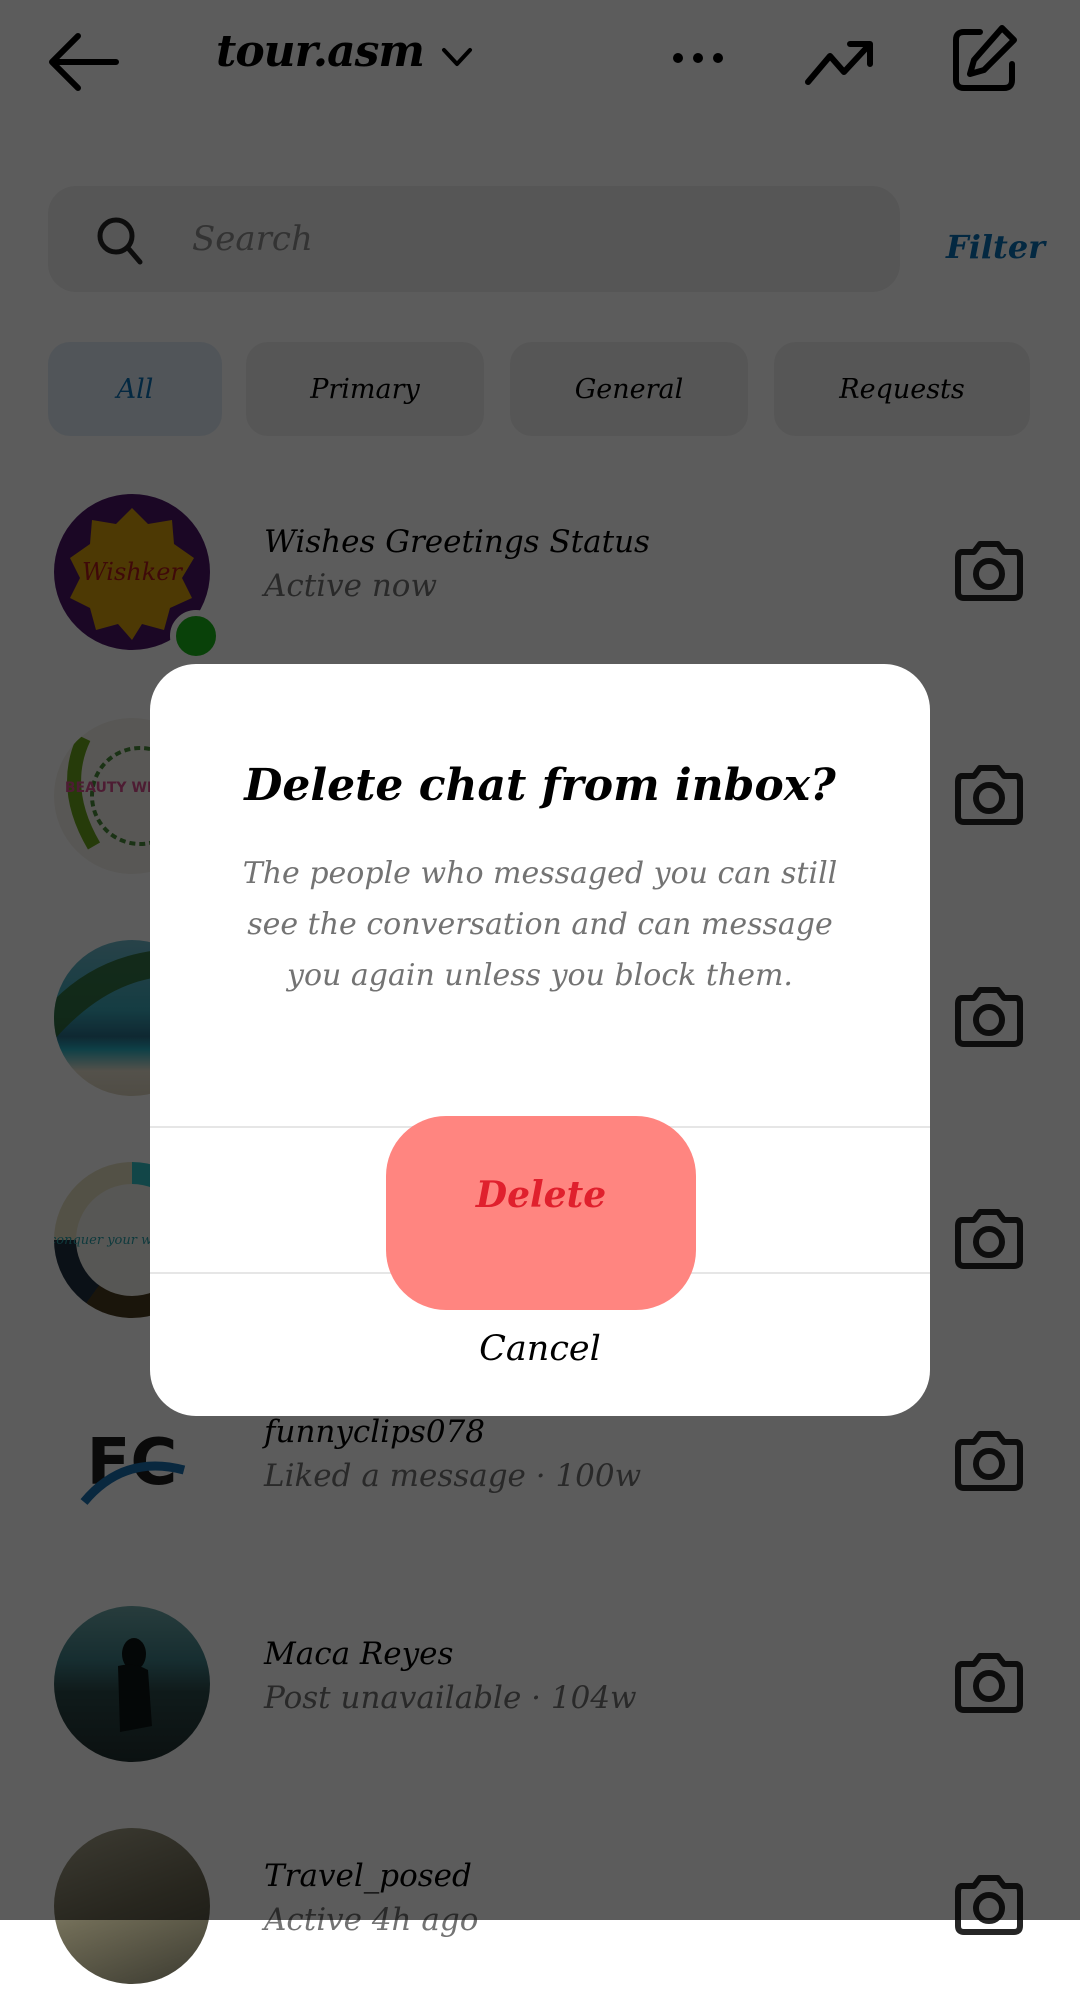 Image resolution: width=1080 pixels, height=1998 pixels. I want to click on cancel-button: Cancel, so click(540, 1349).